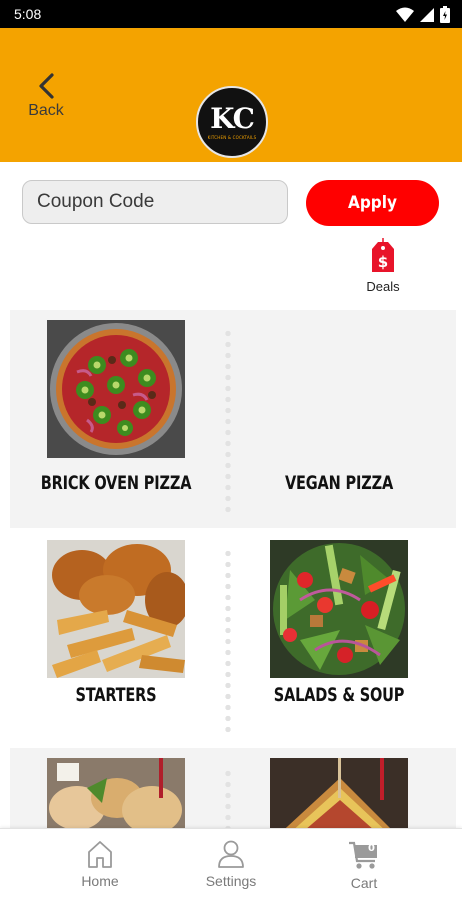 This screenshot has height=901, width=462. I want to click on status-bar: 5:08, so click(231, 14).